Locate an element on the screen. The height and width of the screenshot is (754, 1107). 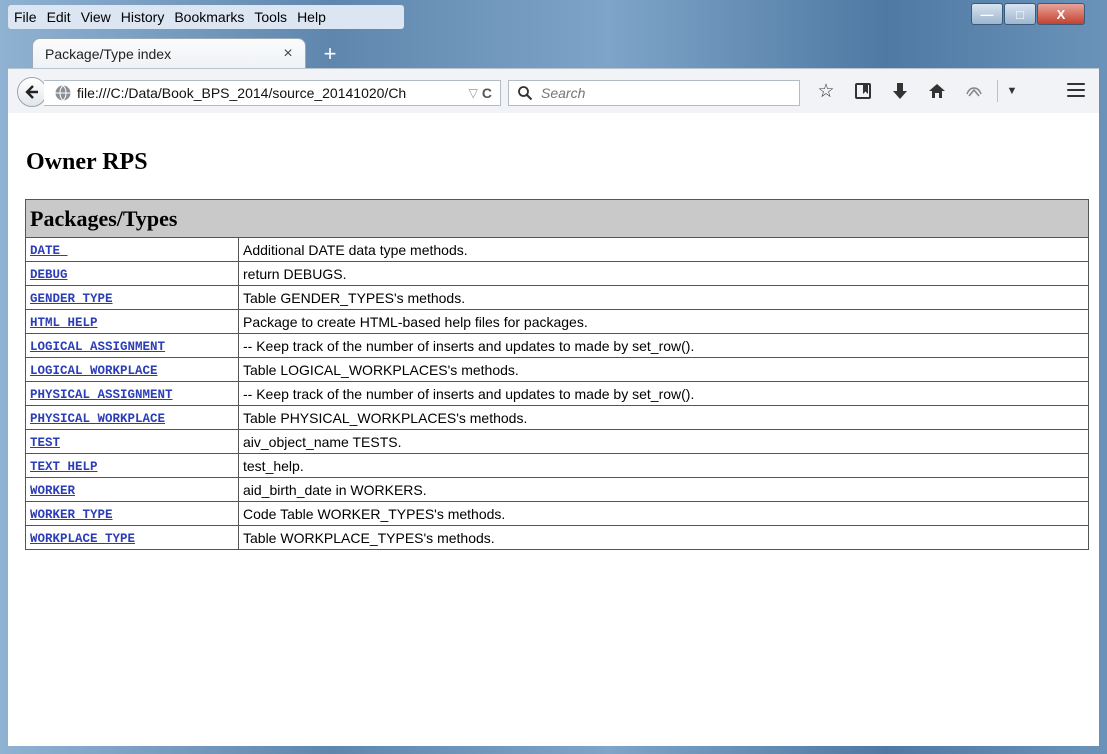
package-description: Table PHYSICAL_WORKPLACES's methods. is located at coordinates (663, 417).